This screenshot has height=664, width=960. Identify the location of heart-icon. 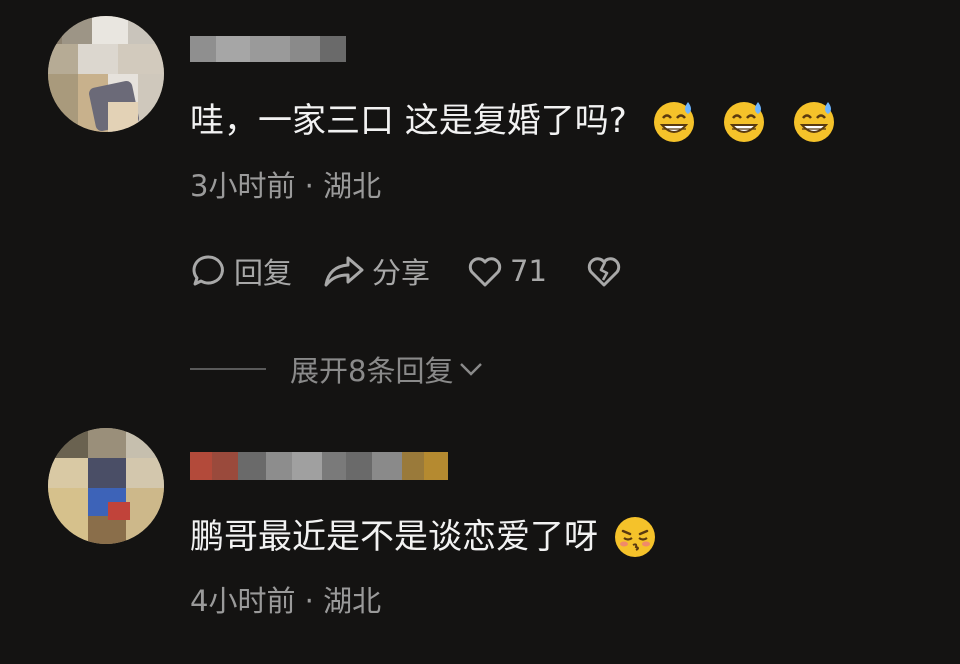
(485, 272).